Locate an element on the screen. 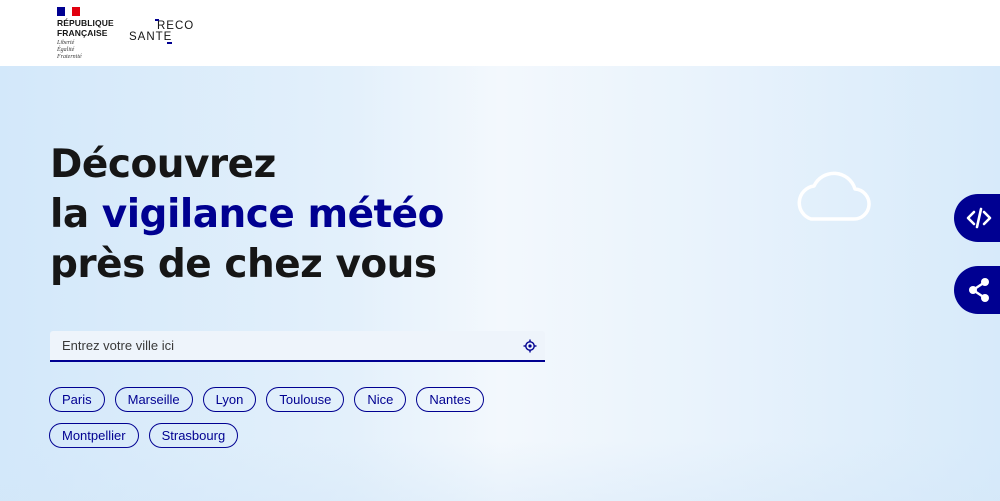 This screenshot has height=501, width=1000. city-shortcuts-row-2: Montpellier Strasbourg is located at coordinates (299, 435).